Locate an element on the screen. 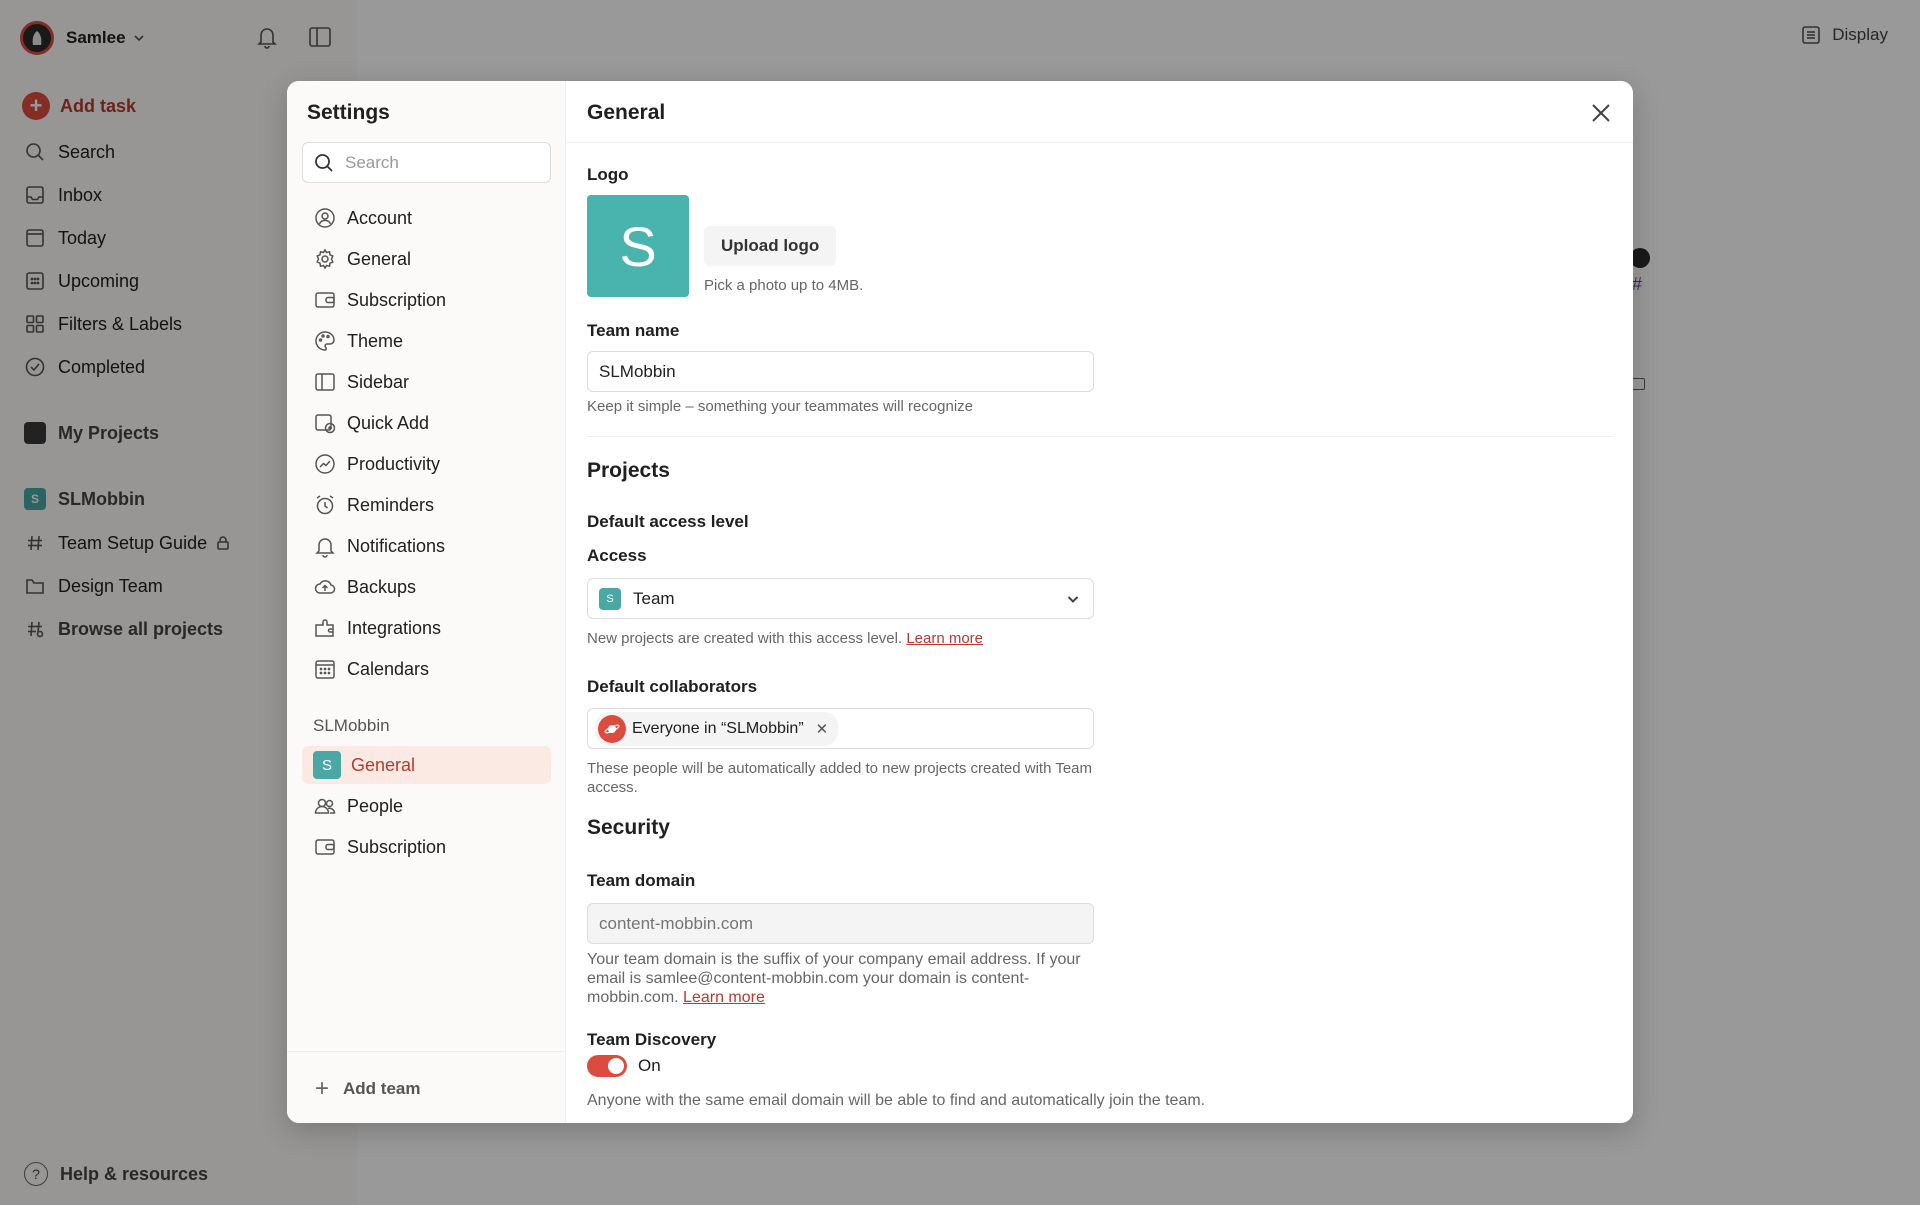 The width and height of the screenshot is (1920, 1205). collaborator-chip-label: Everyone in “SLMobbin” is located at coordinates (718, 728).